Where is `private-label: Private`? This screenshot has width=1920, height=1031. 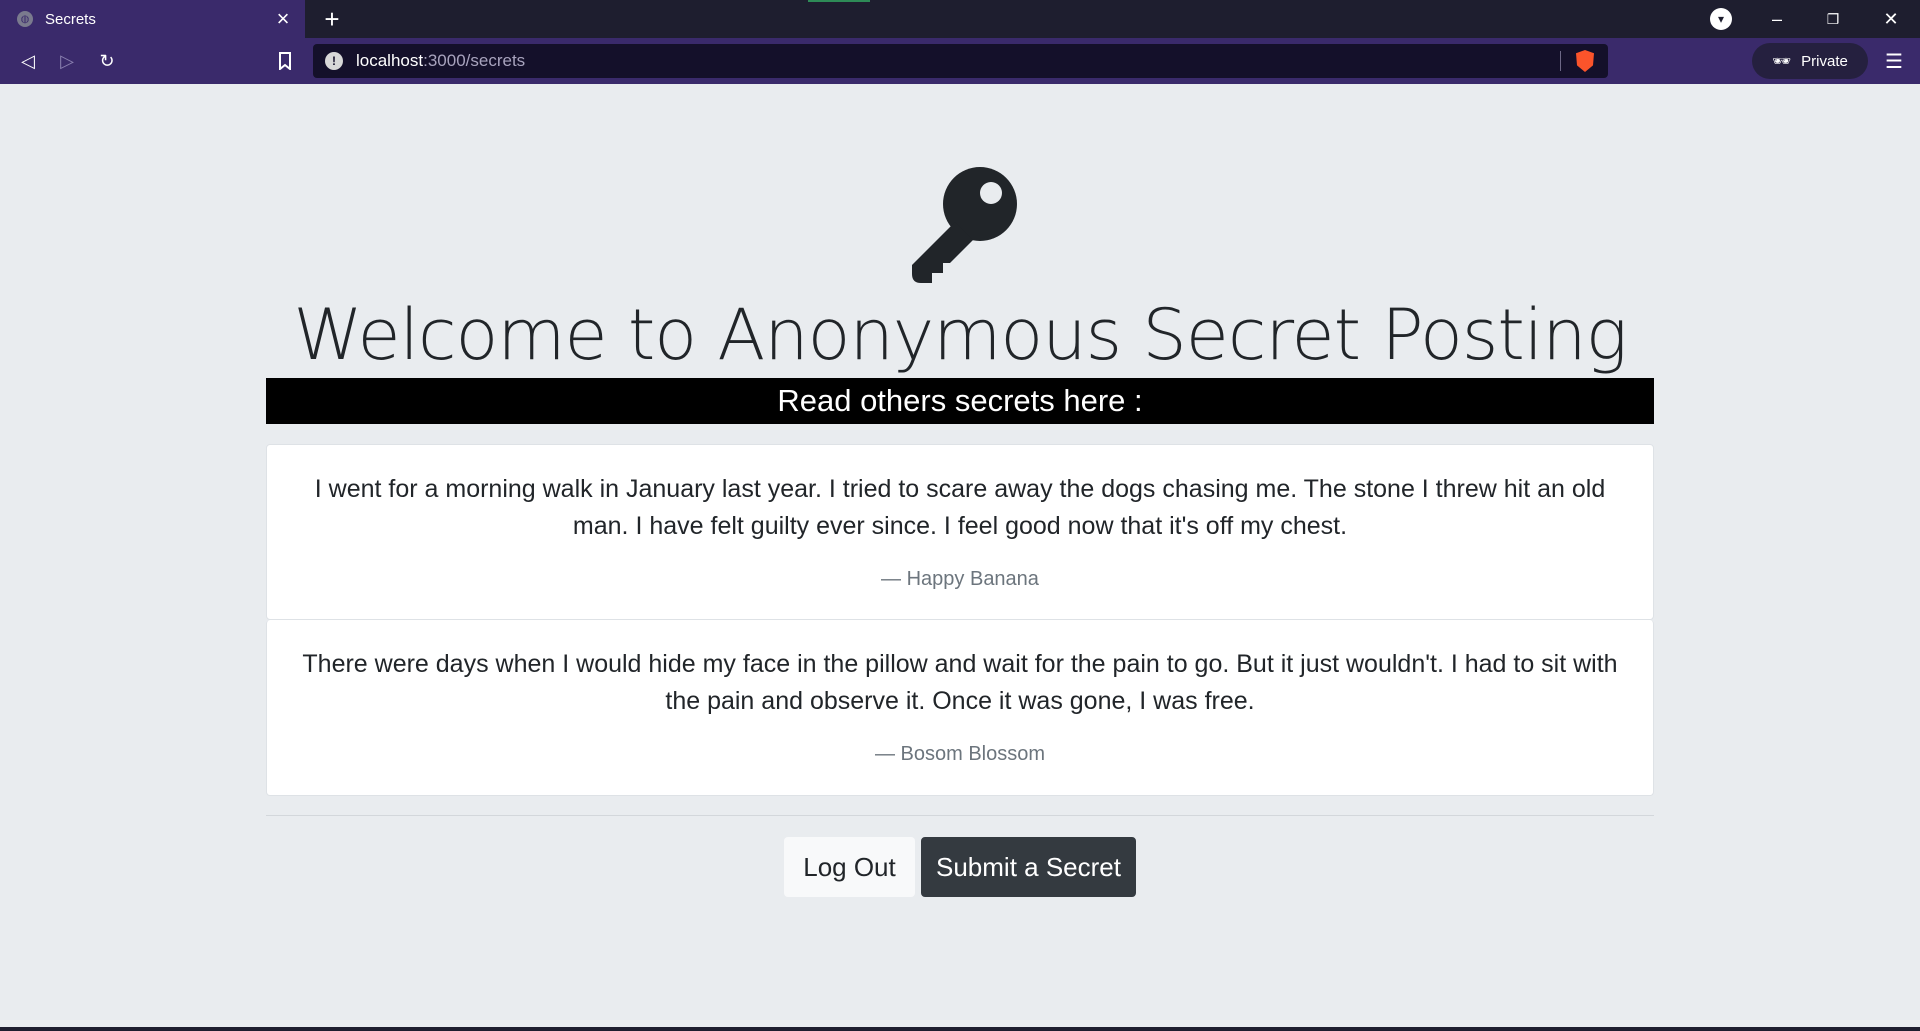
private-label: Private is located at coordinates (1824, 61).